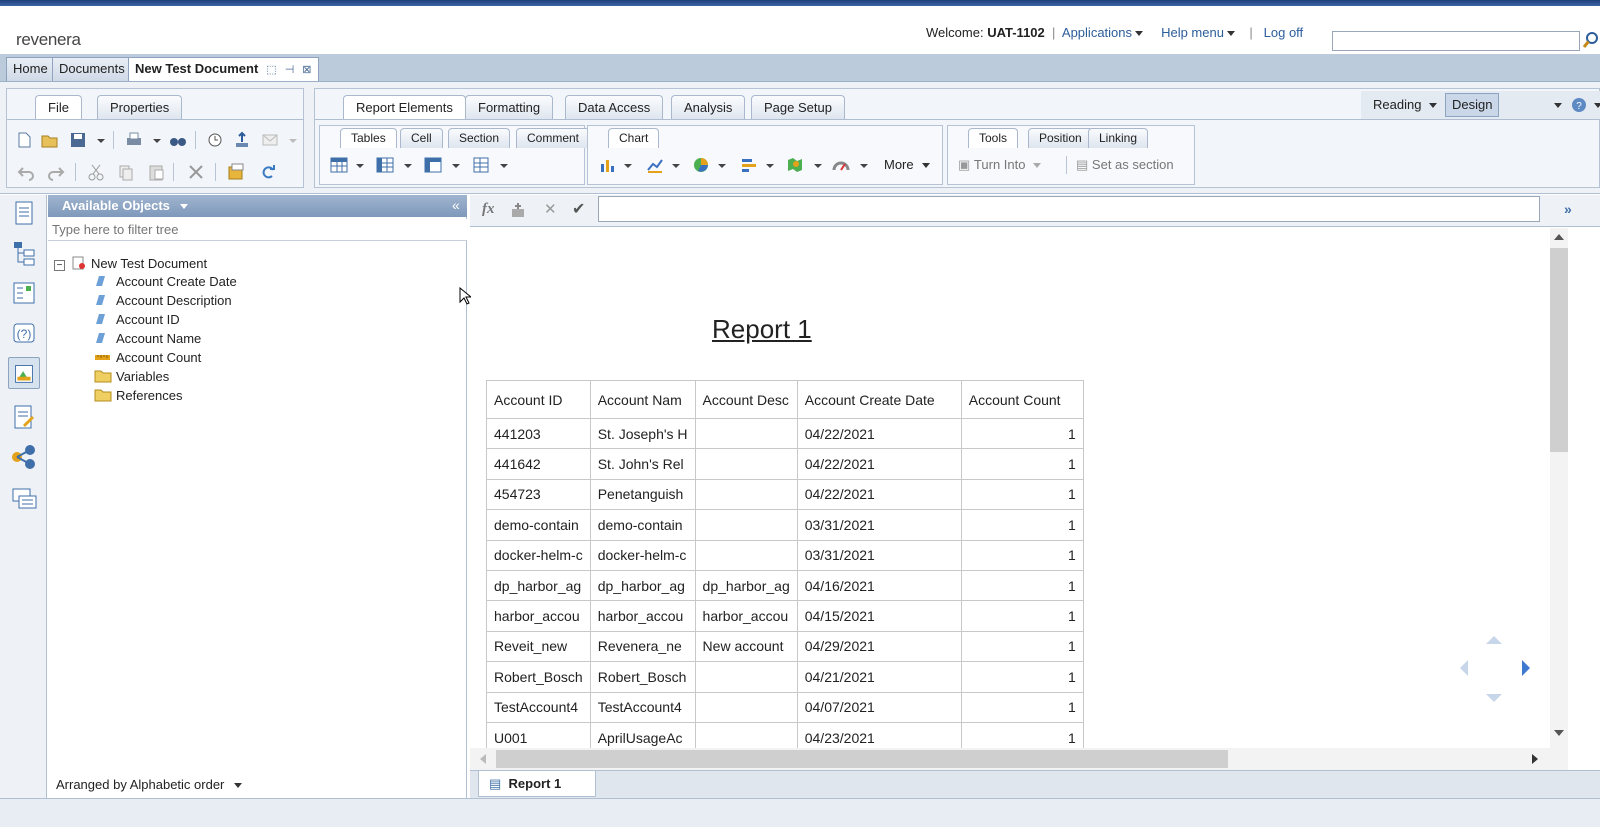 This screenshot has width=1600, height=827. Describe the element at coordinates (509, 107) in the screenshot. I see `tab-formatting: Formatting` at that location.